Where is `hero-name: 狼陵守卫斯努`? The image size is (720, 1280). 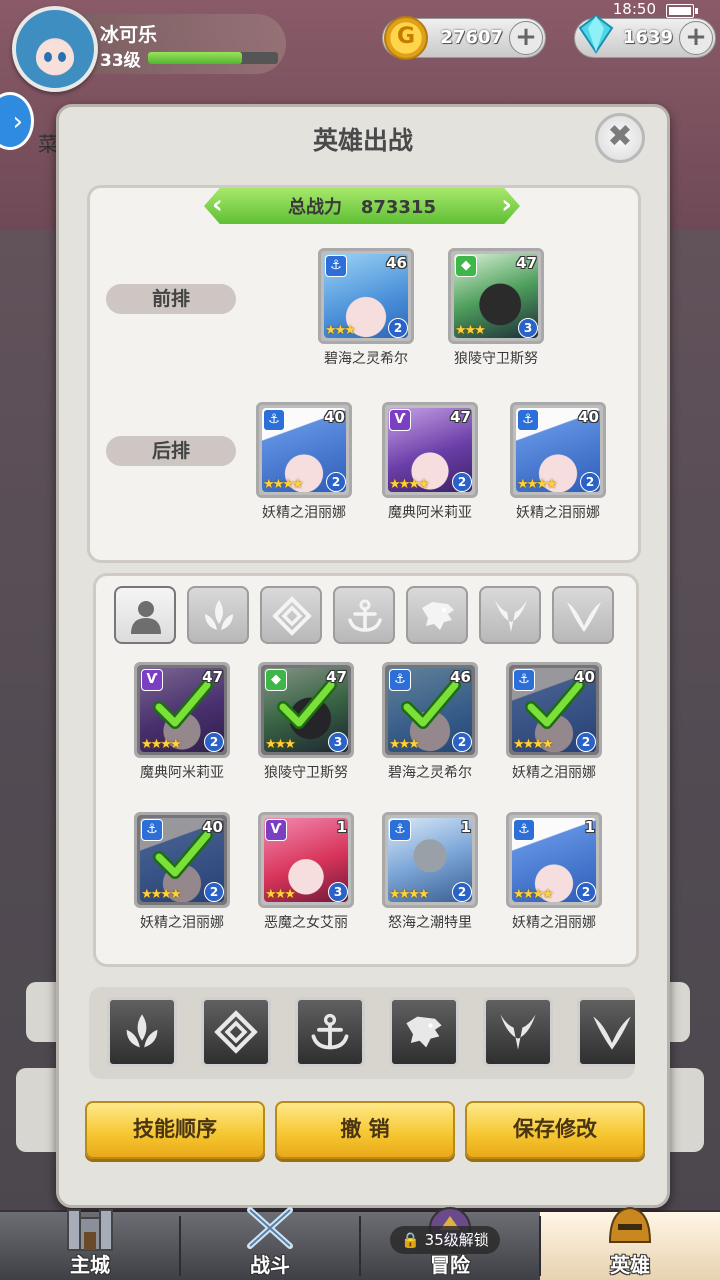
hero-name: 狼陵守卫斯努 is located at coordinates (306, 773).